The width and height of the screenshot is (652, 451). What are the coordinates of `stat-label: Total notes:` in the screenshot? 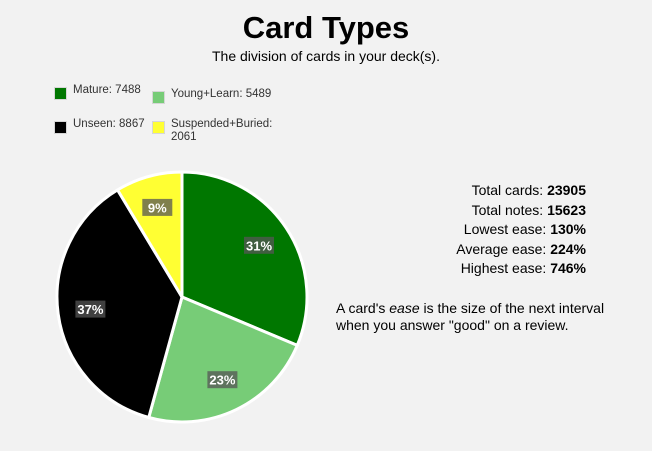 It's located at (507, 209).